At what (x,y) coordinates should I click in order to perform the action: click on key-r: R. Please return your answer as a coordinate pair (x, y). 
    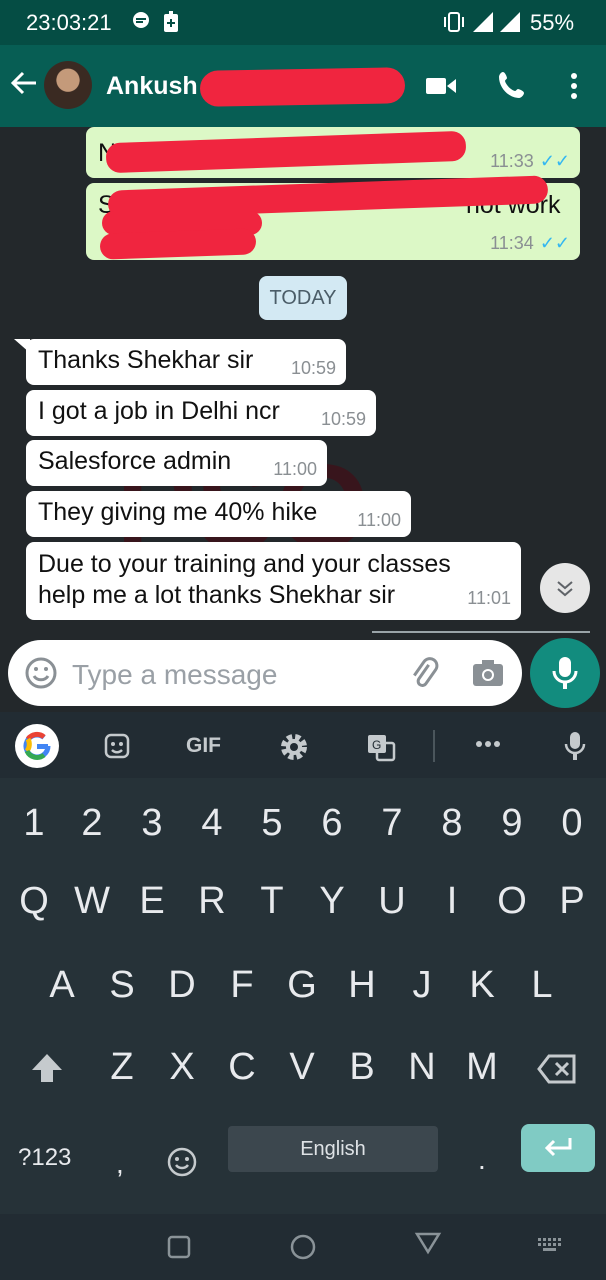
    Looking at the image, I should click on (212, 901).